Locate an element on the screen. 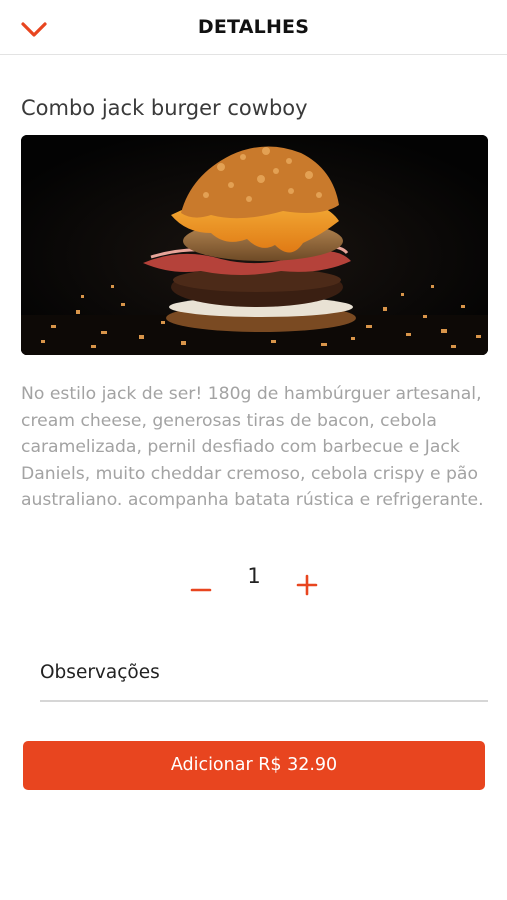 The height and width of the screenshot is (900, 507). page-title: DETALHES is located at coordinates (253, 27).